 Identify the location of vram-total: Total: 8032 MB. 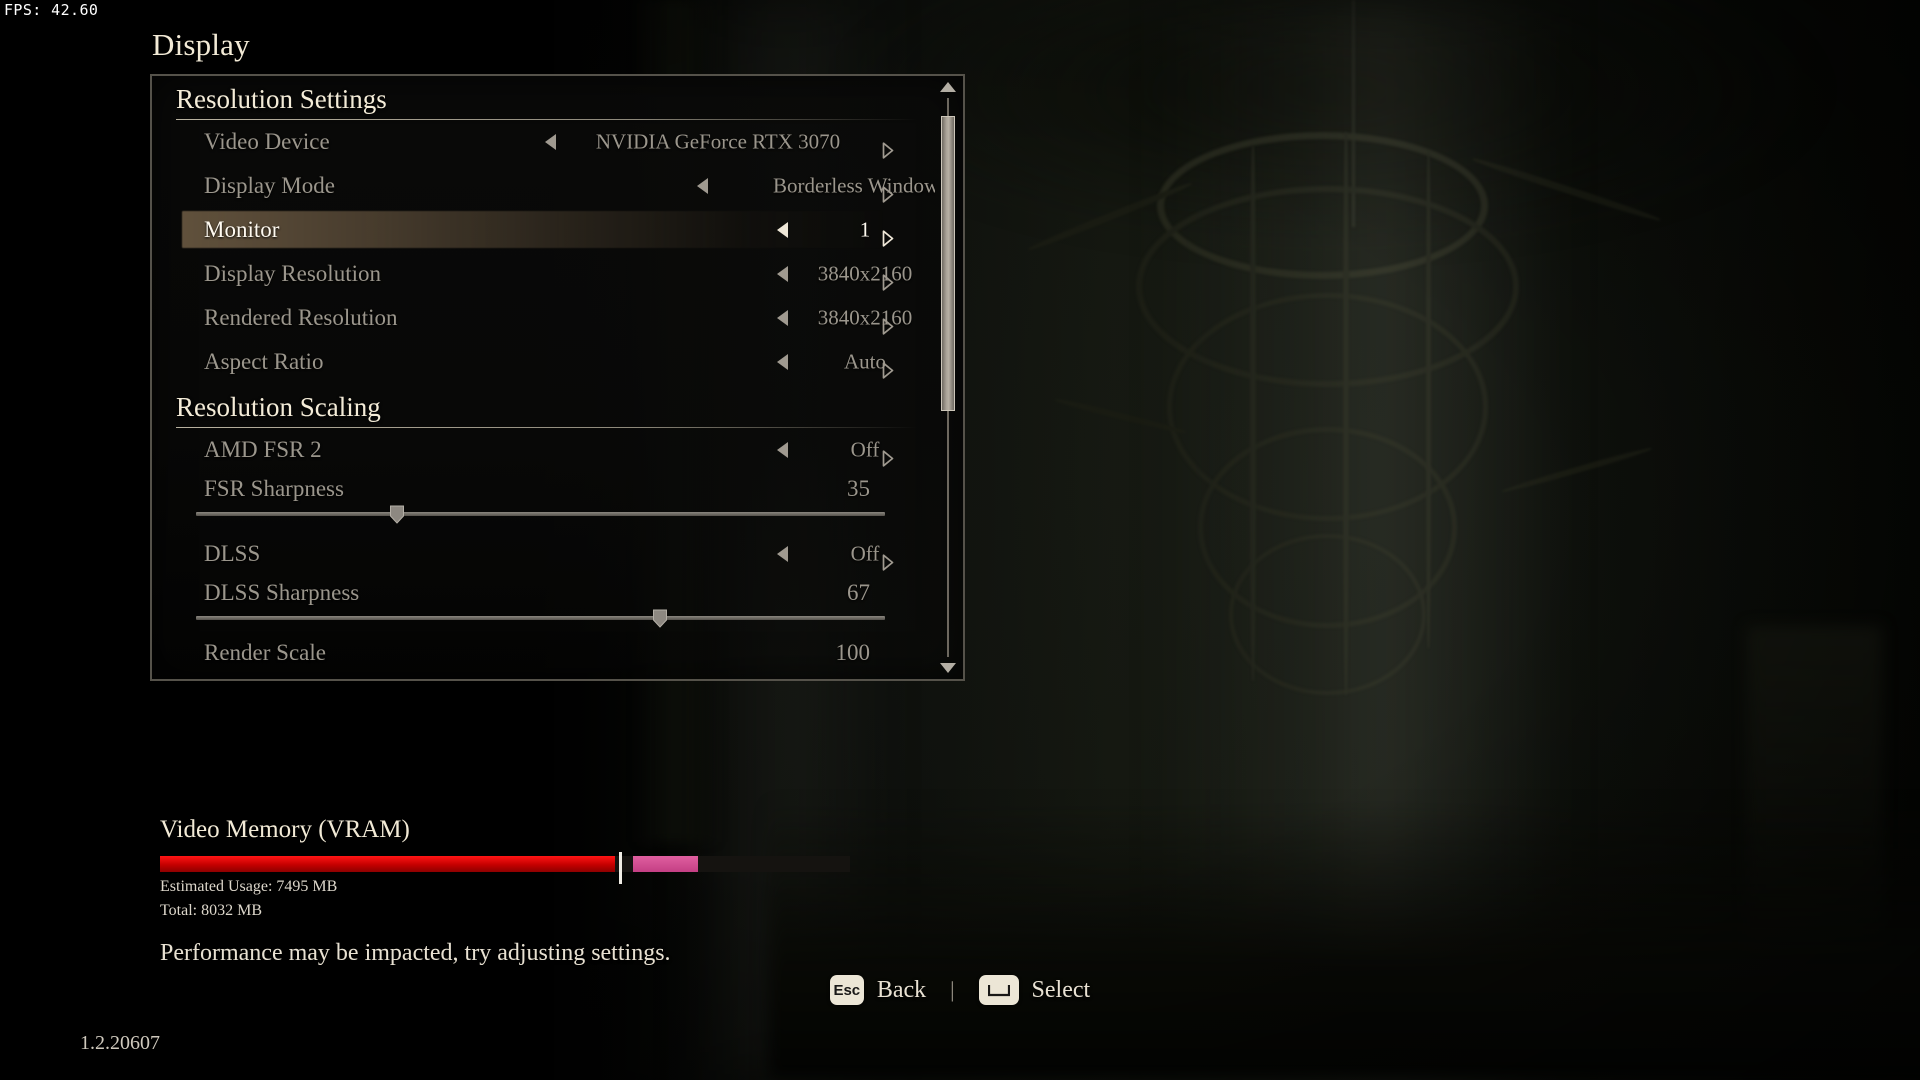
(211, 910).